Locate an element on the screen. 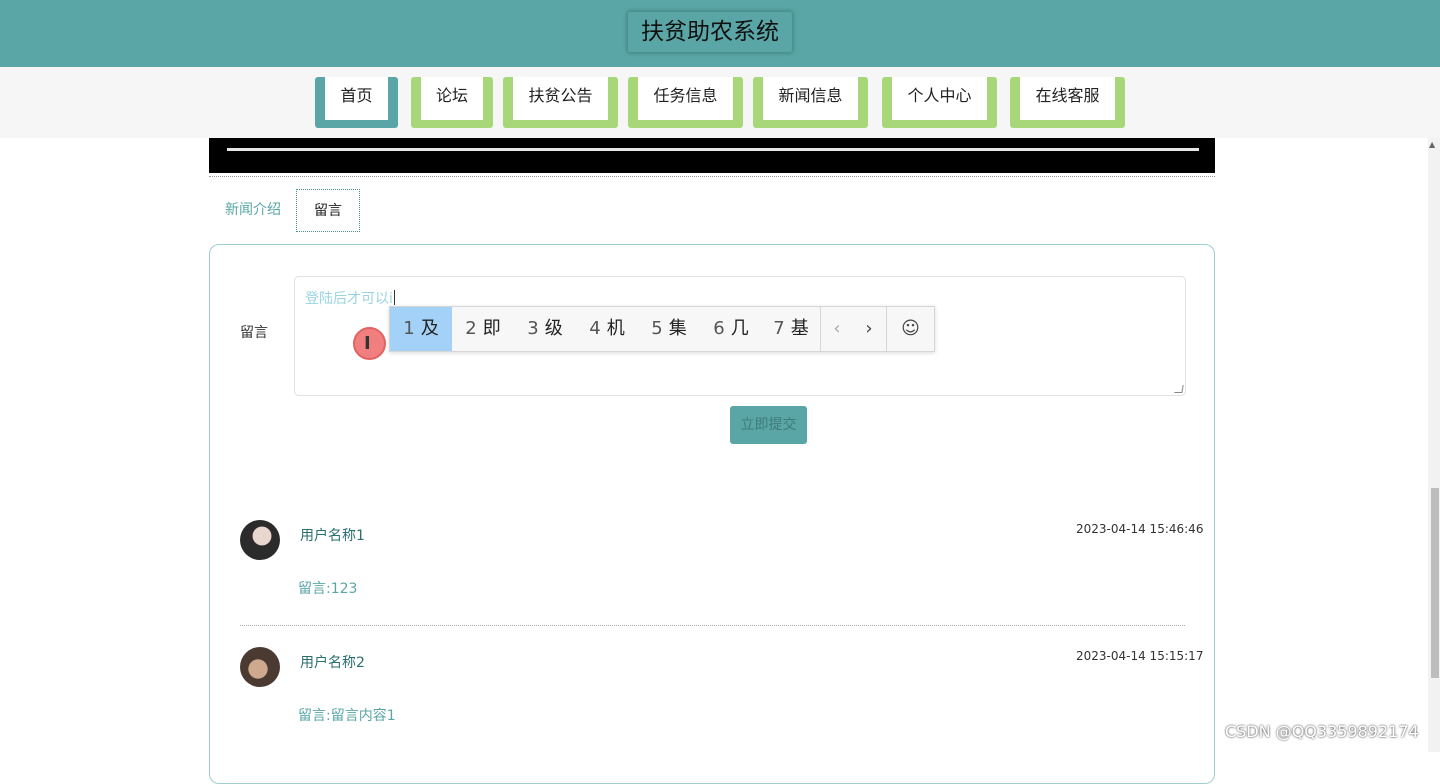  nav-tasks-label: 任务信息 is located at coordinates (685, 98).